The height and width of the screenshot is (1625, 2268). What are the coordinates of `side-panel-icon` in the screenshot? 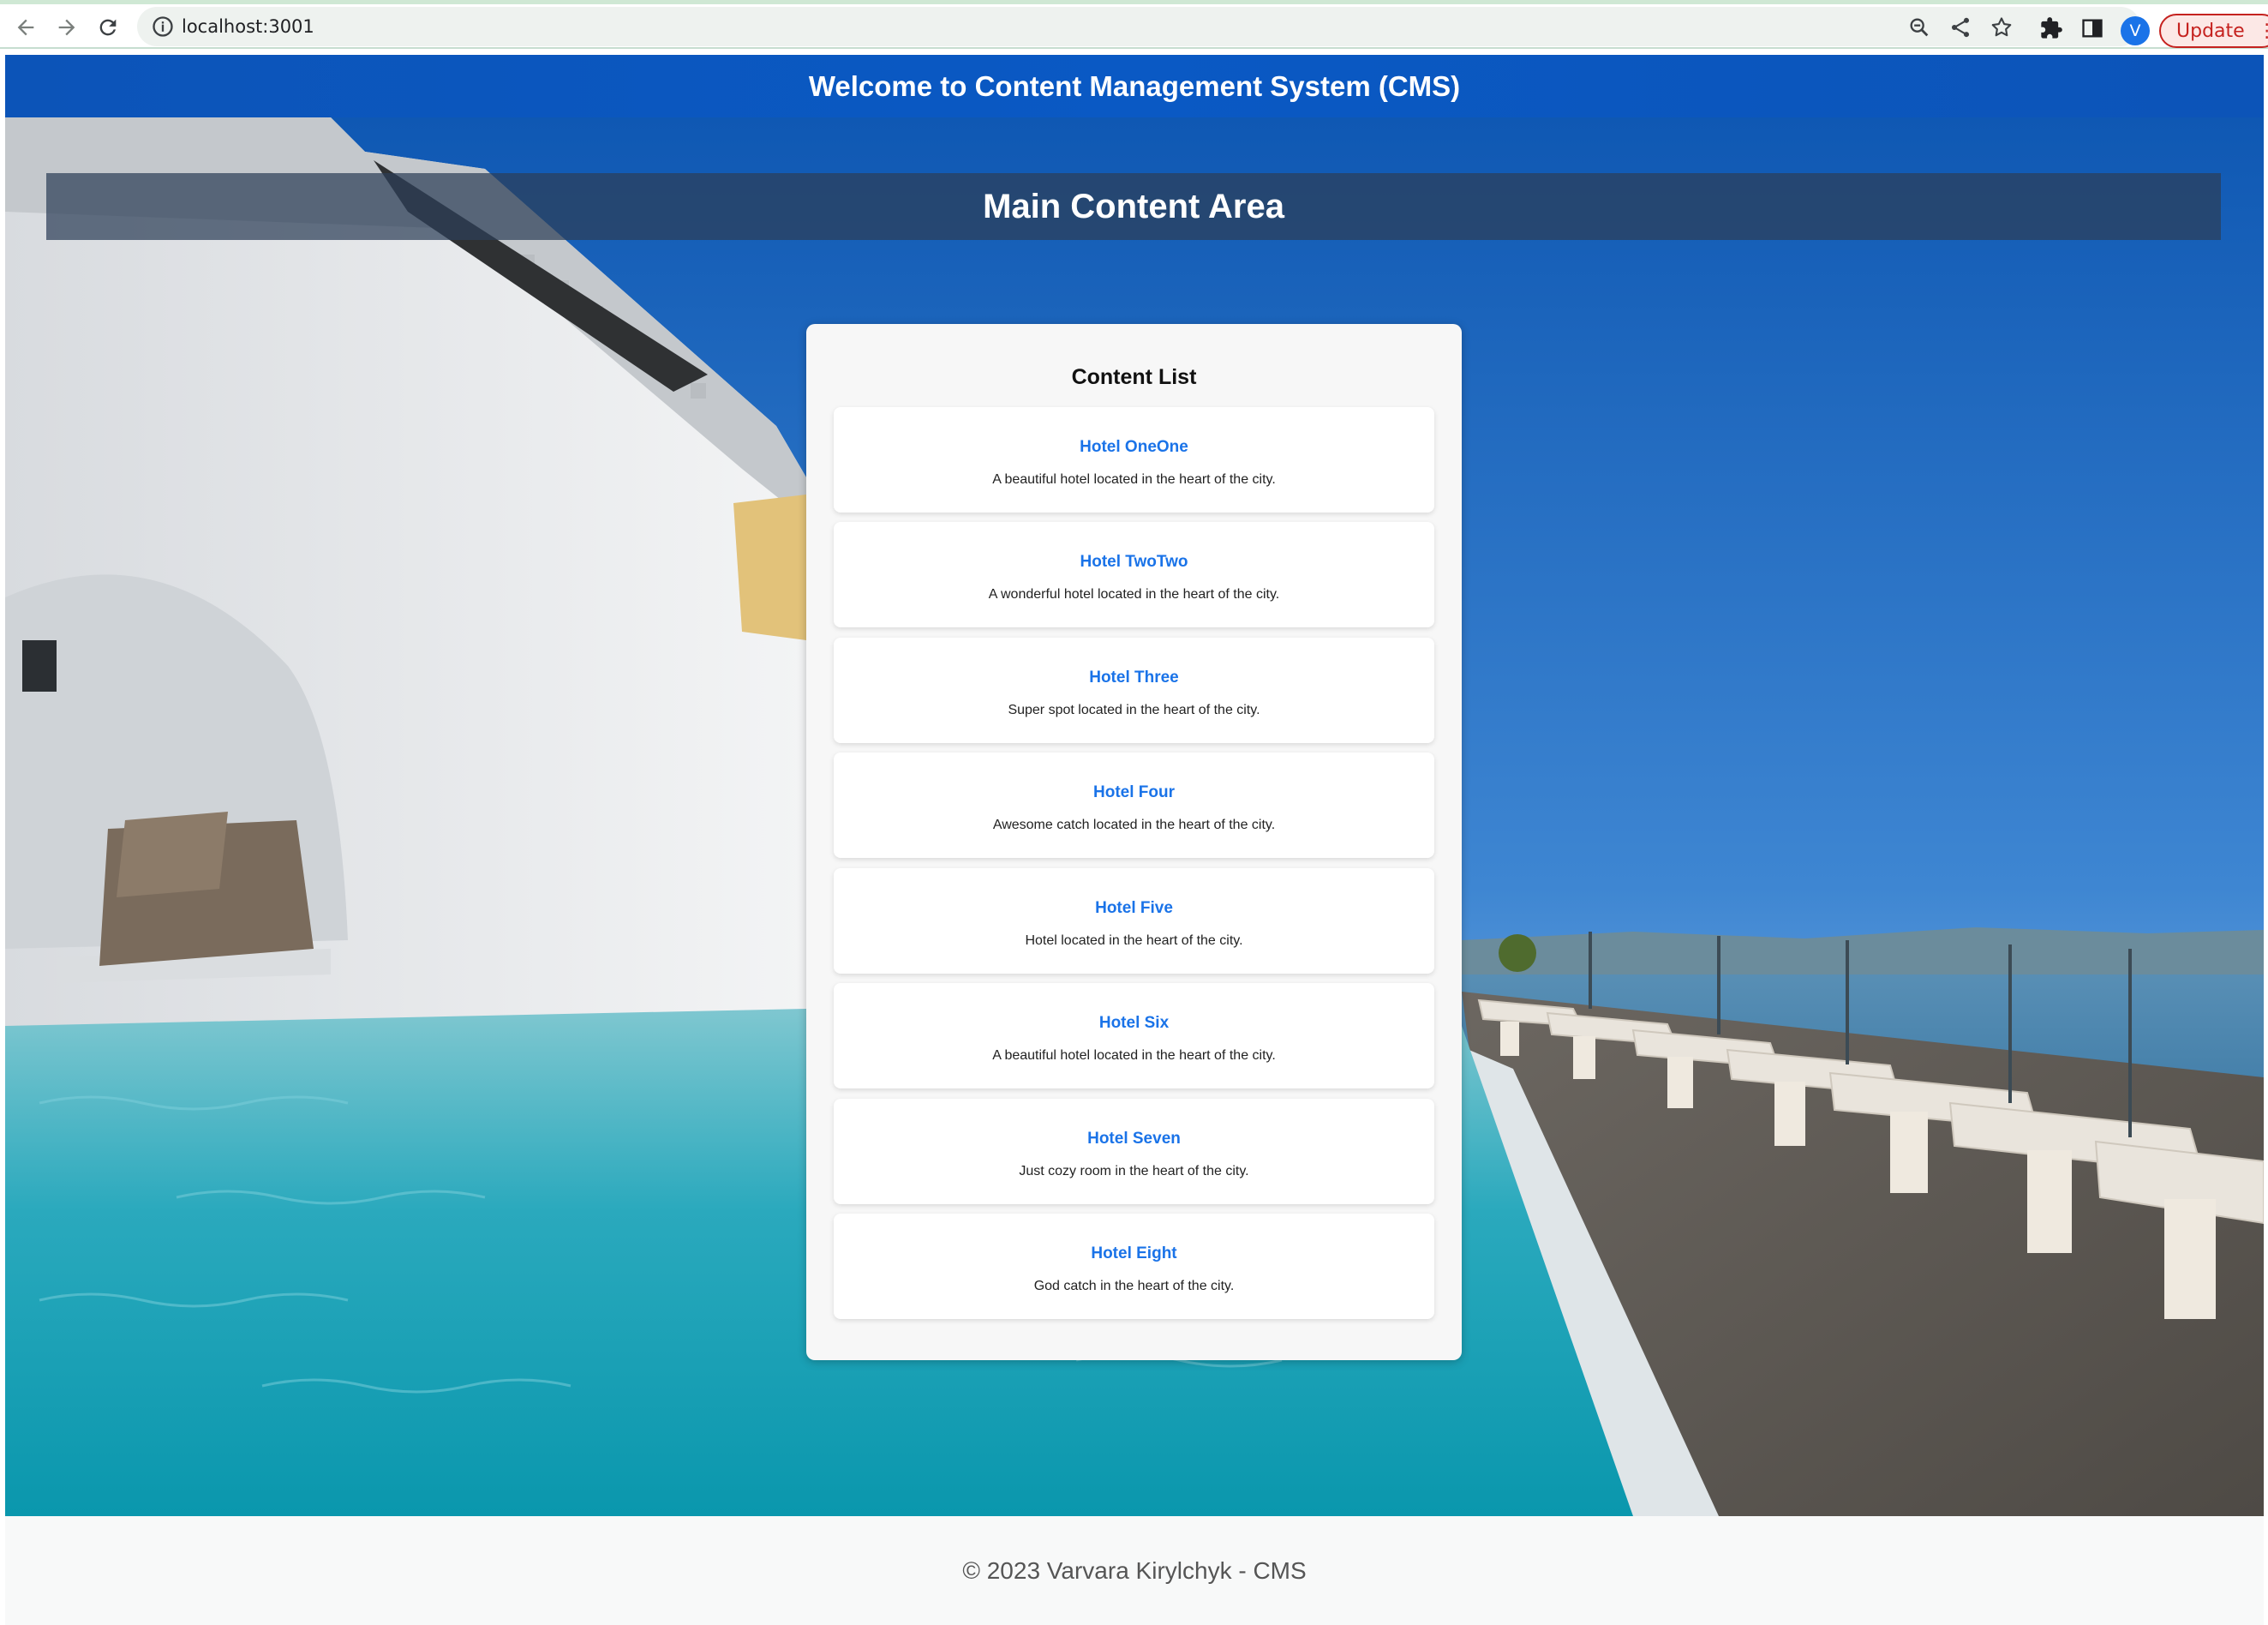 It's located at (2092, 28).